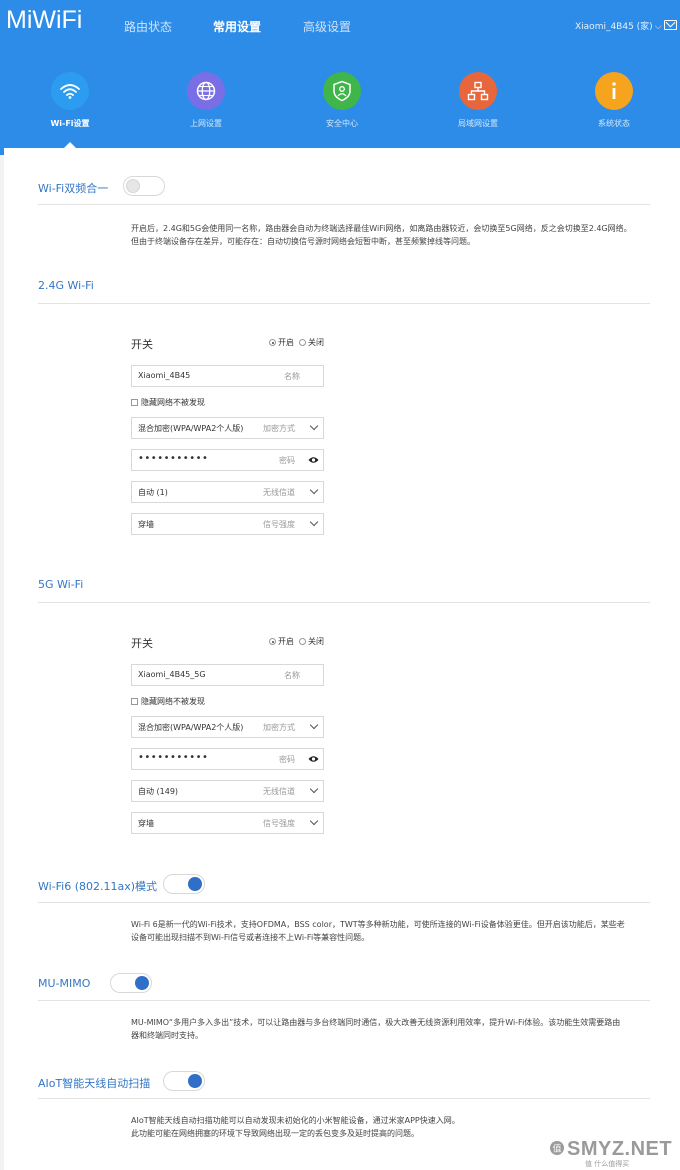 The width and height of the screenshot is (680, 1170). Describe the element at coordinates (66, 285) in the screenshot. I see `wifi24-title: 2.4G Wi-Fi` at that location.